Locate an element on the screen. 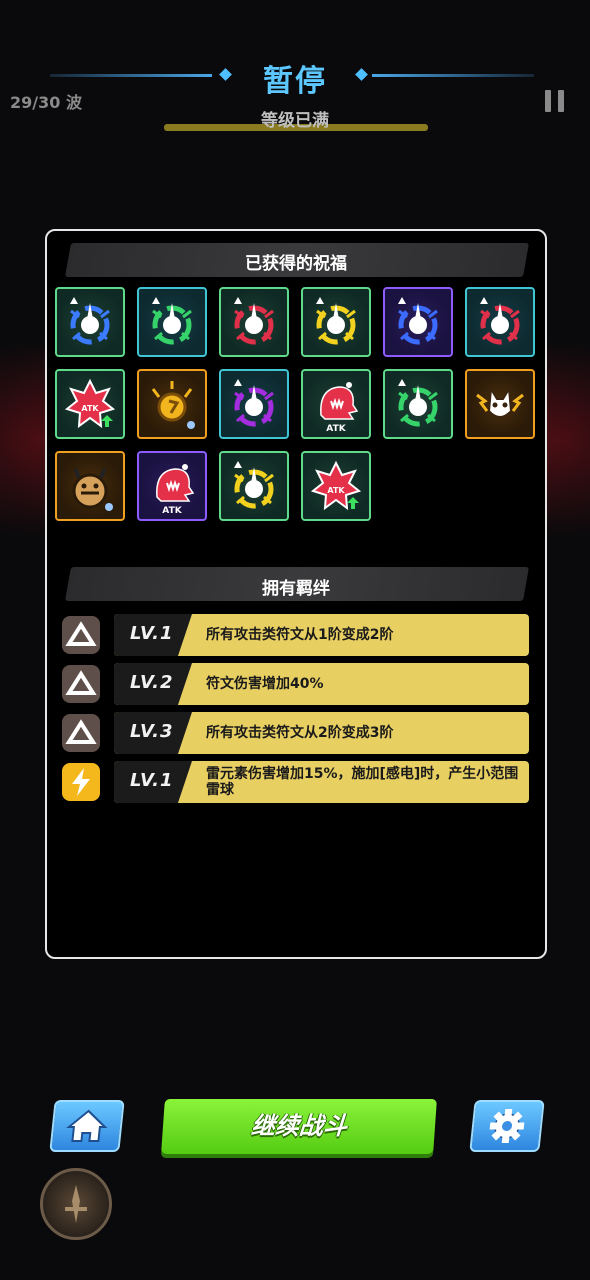 This screenshot has height=1280, width=590. home-icon is located at coordinates (87, 1125).